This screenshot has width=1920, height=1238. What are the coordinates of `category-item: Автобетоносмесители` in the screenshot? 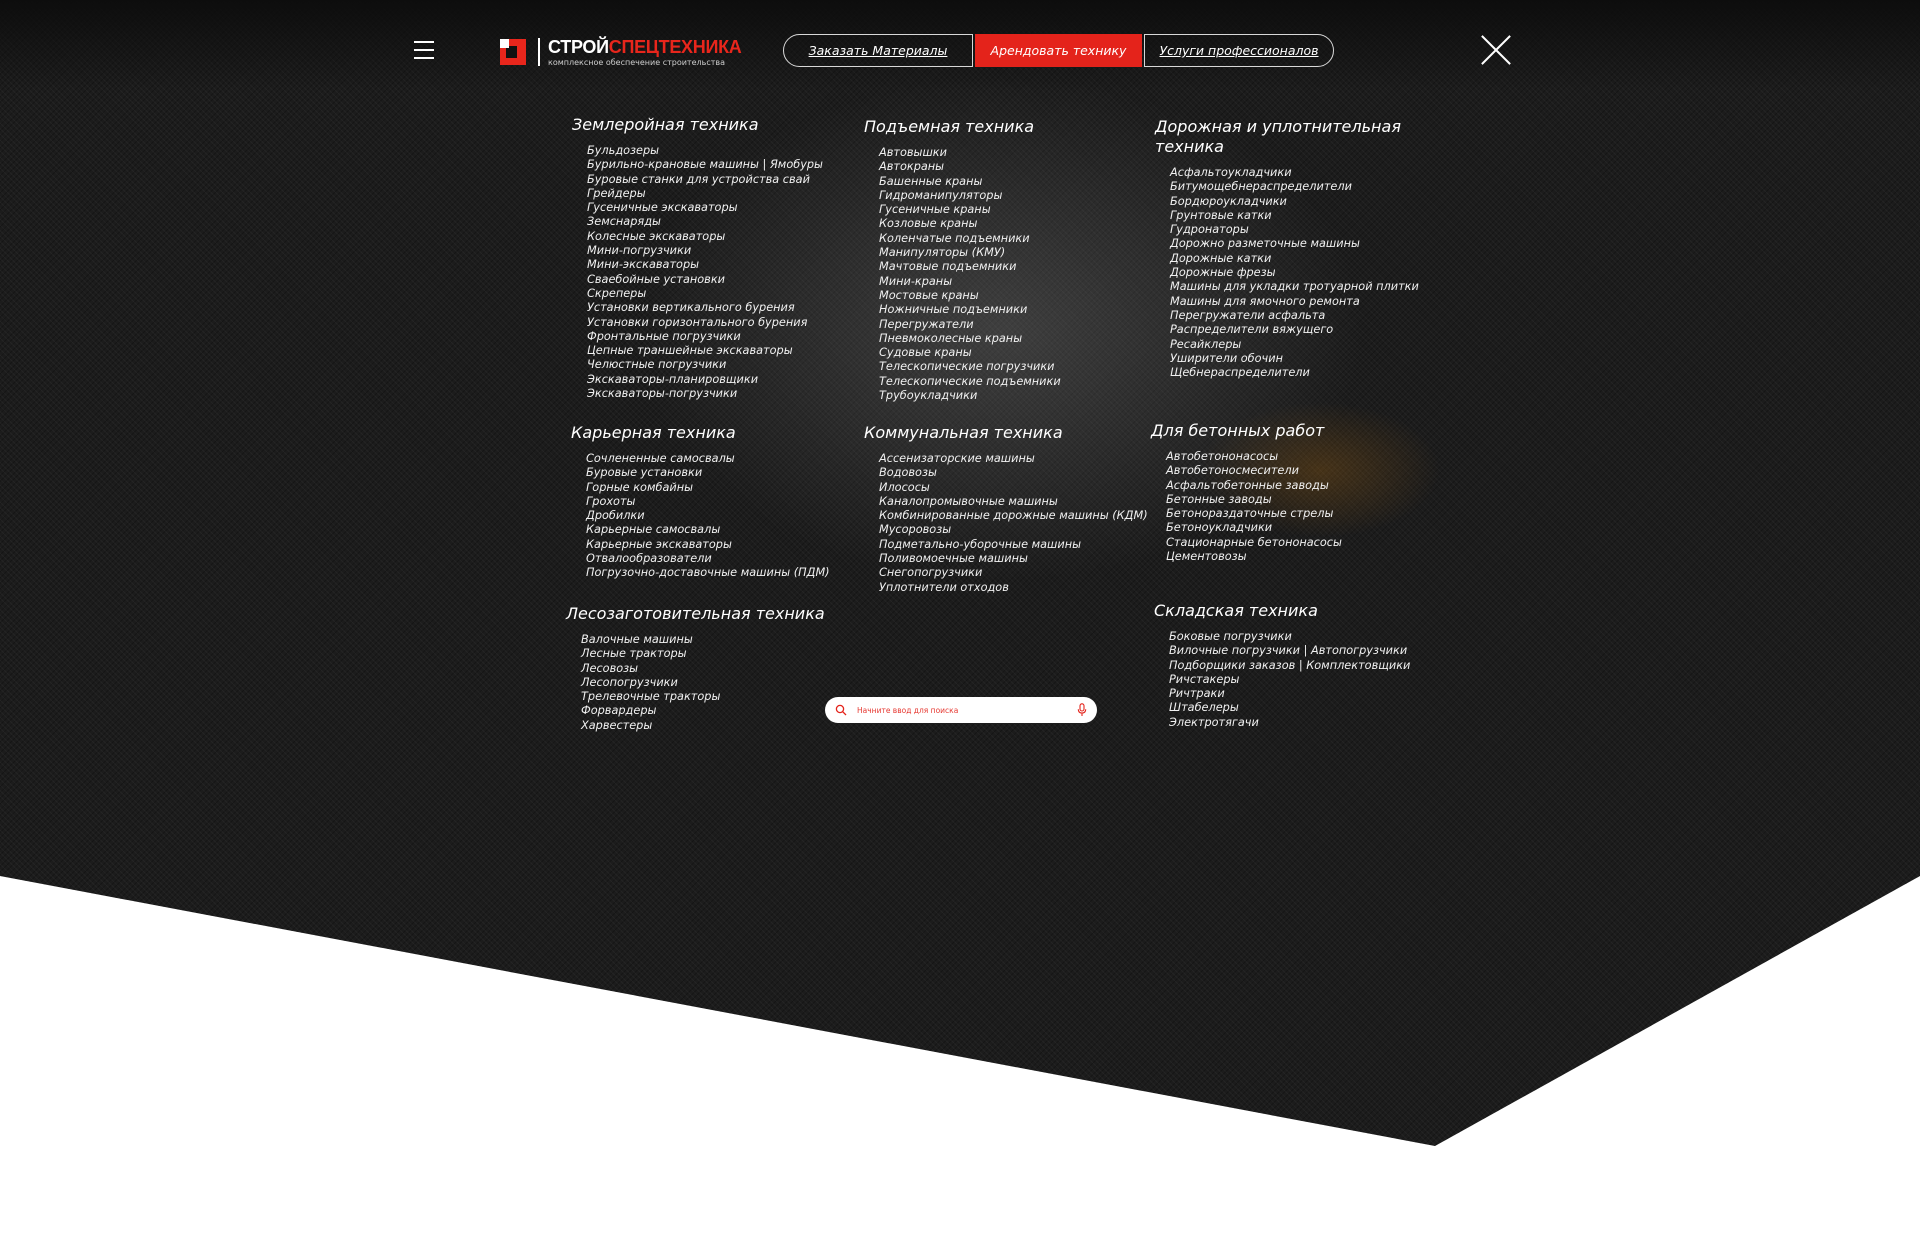 It's located at (1254, 471).